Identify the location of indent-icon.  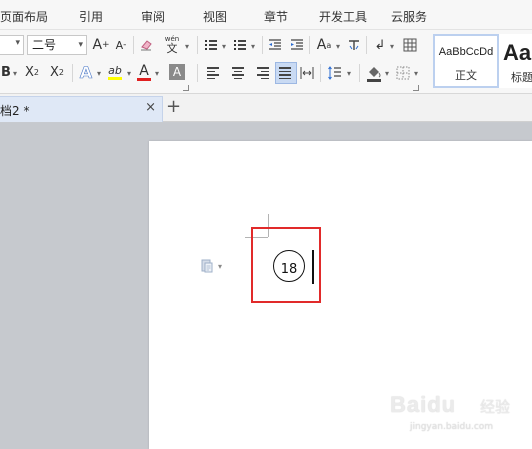
(297, 44).